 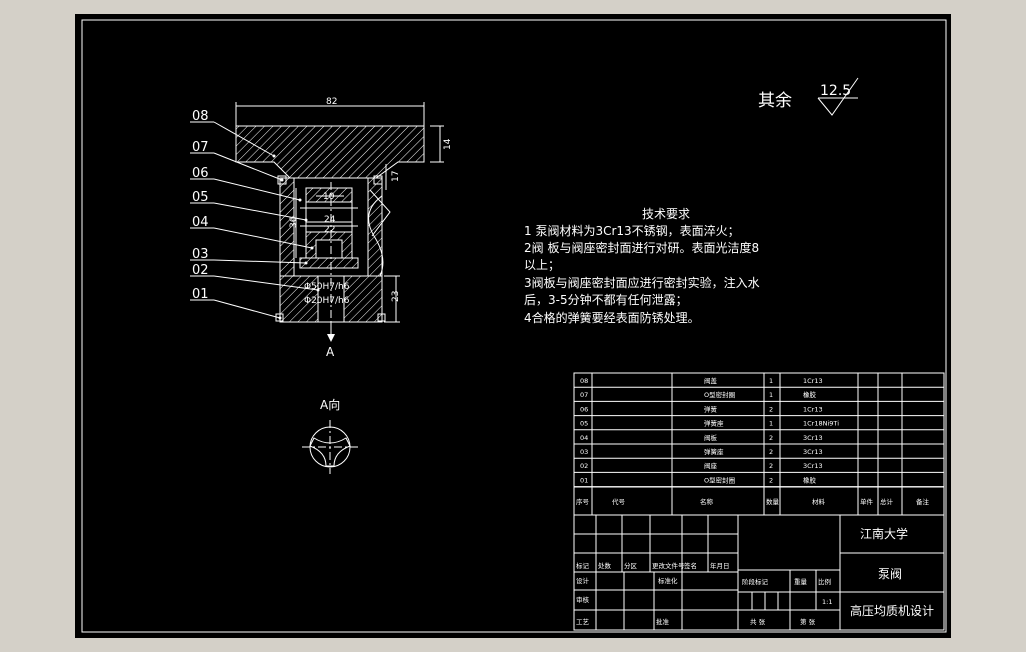 What do you see at coordinates (720, 565) in the screenshot?
I see `tb-label-date: 年月日` at bounding box center [720, 565].